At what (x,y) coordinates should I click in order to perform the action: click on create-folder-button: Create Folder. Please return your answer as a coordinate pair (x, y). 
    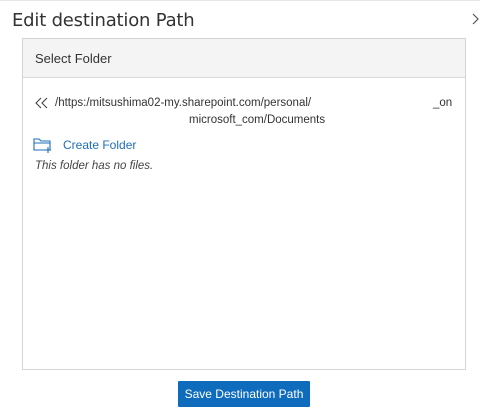
    Looking at the image, I should click on (84, 145).